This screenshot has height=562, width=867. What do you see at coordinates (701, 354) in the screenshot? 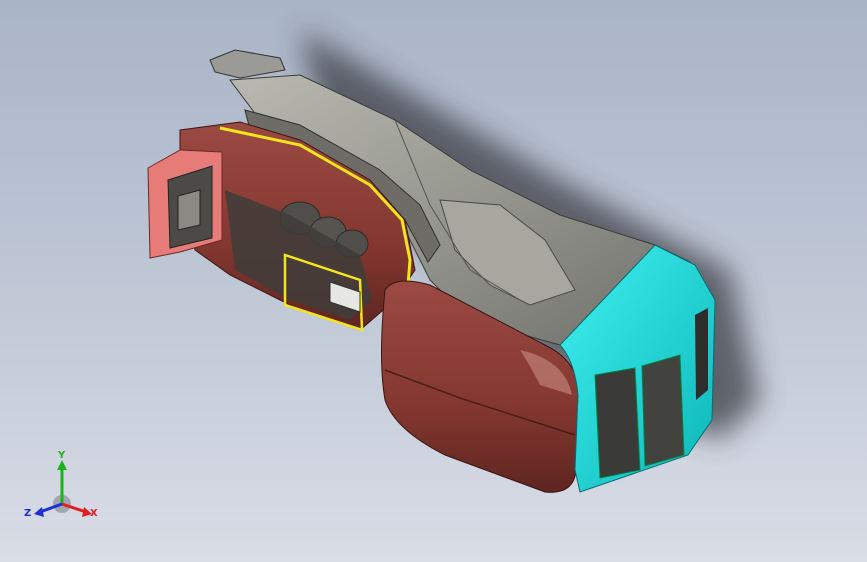
I see `cyan-frame-side-slot` at bounding box center [701, 354].